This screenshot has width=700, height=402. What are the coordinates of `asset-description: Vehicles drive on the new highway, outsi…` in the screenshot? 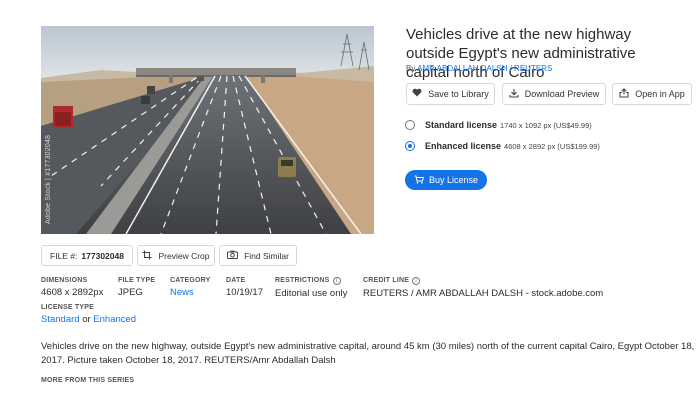 It's located at (368, 353).